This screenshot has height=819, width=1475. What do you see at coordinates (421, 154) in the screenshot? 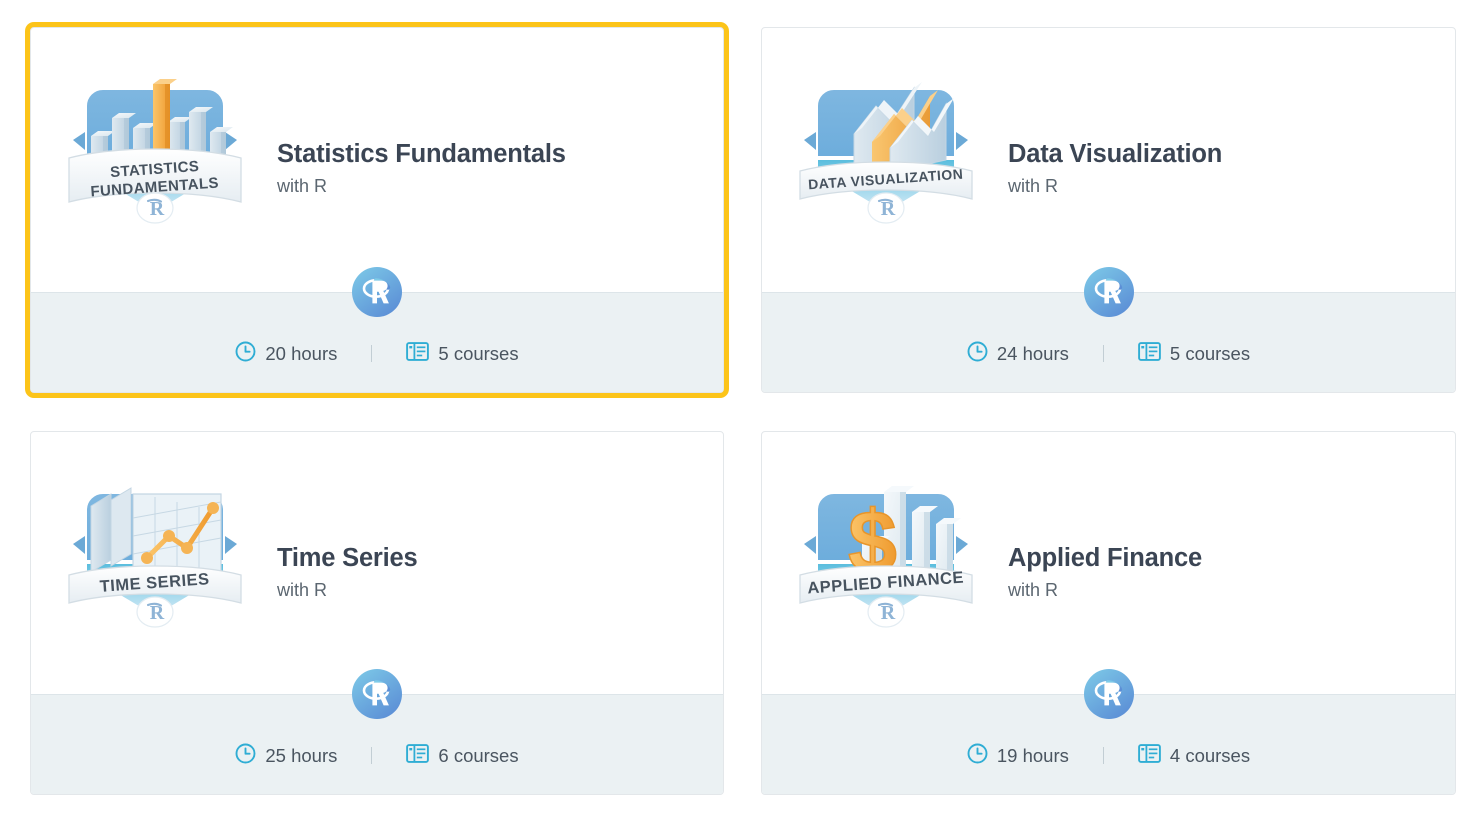
I see `track-title: Statistics Fundamentals` at bounding box center [421, 154].